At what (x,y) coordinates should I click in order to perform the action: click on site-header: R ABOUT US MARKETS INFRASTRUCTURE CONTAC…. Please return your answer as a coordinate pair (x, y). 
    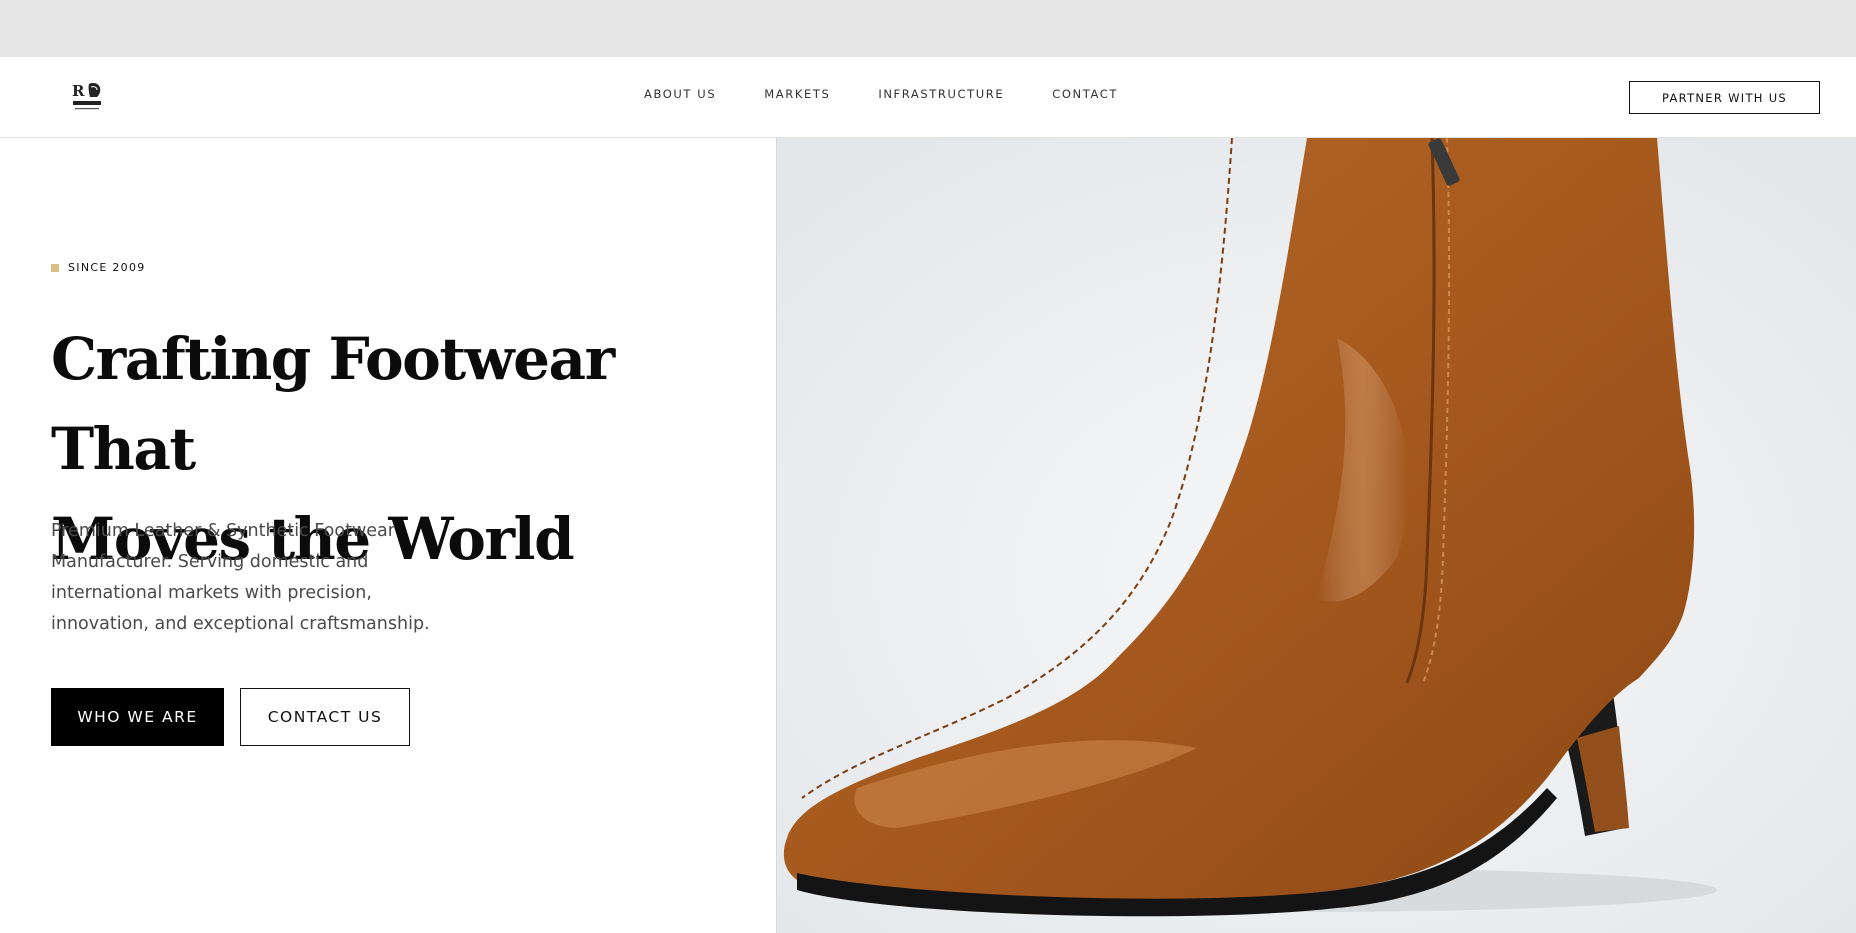
    Looking at the image, I should click on (928, 97).